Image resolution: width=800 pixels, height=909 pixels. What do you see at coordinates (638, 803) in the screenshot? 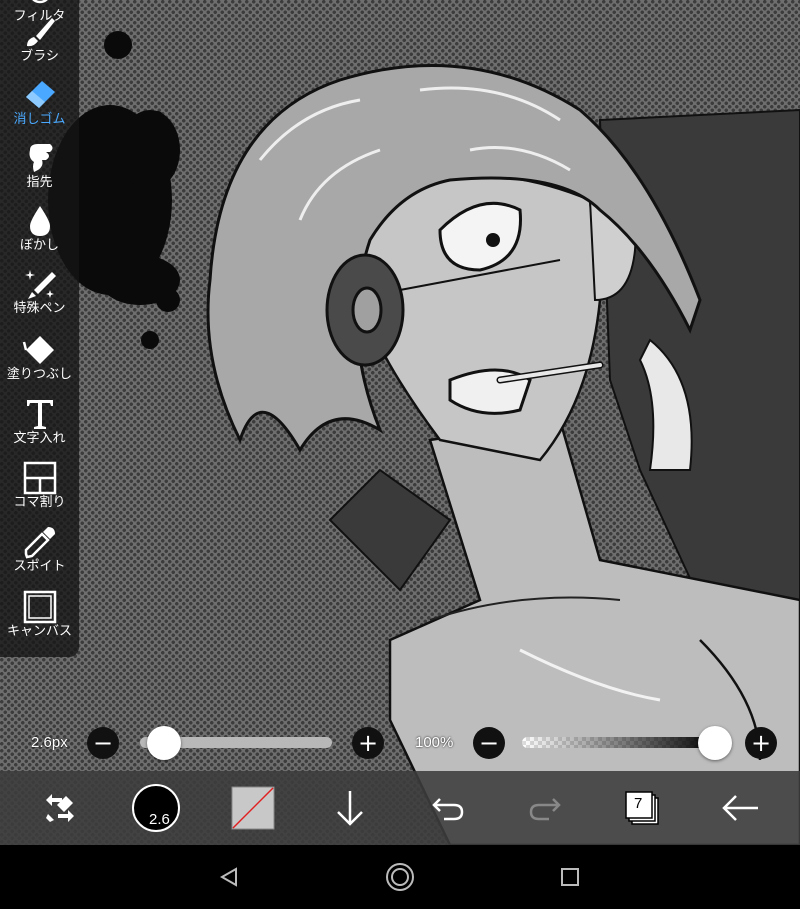
I see `layer-count: 7` at bounding box center [638, 803].